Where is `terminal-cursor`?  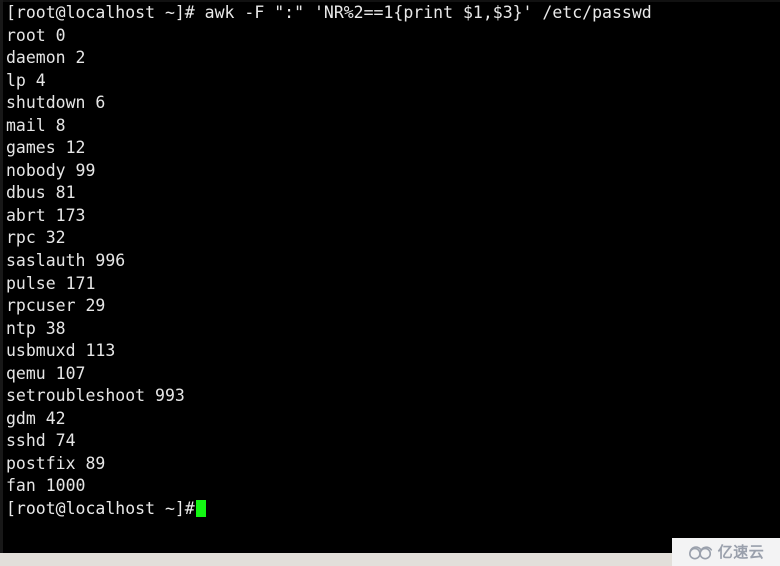
terminal-cursor is located at coordinates (200, 509).